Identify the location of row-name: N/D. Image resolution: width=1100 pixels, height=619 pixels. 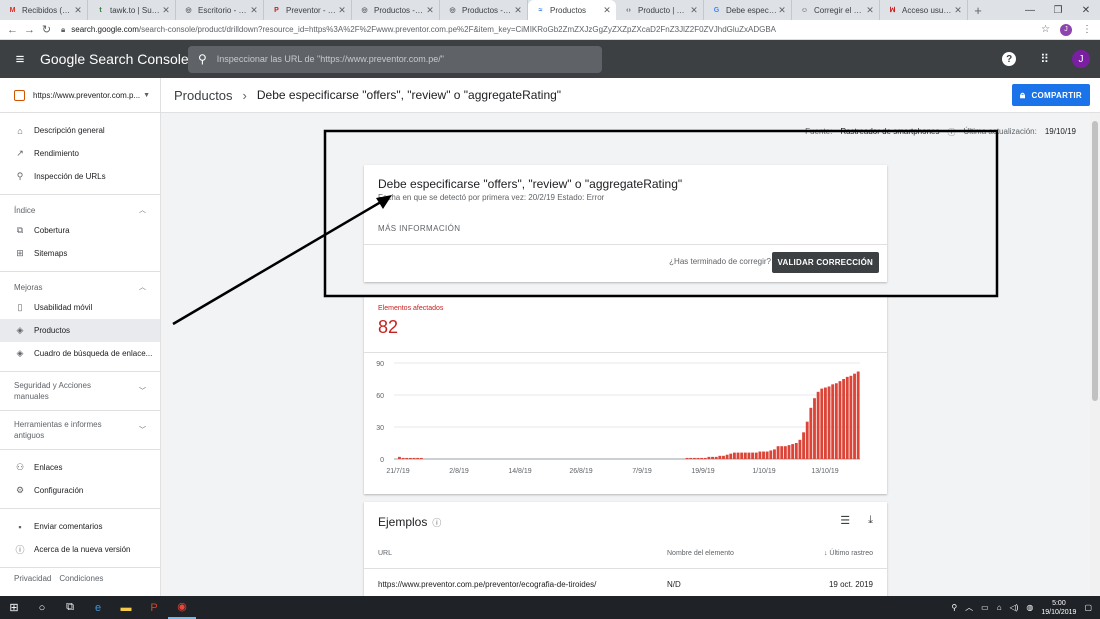
(674, 584).